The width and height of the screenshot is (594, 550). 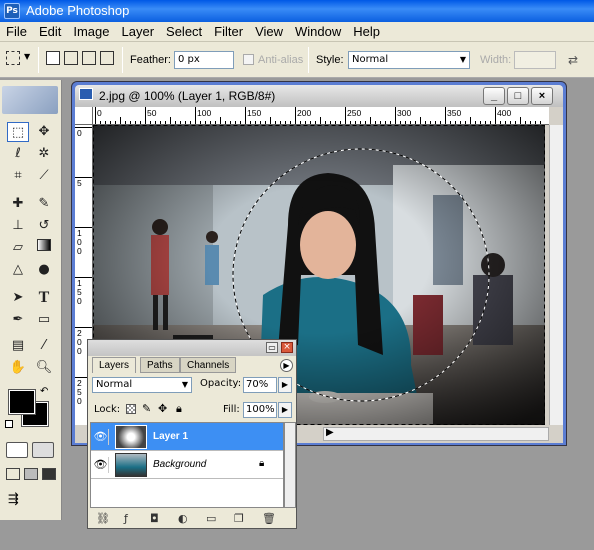 I want to click on eyedropper-icon: ⁄, so click(x=44, y=346).